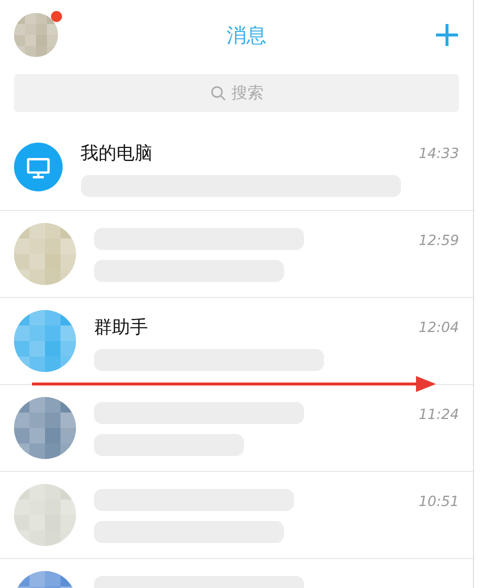 This screenshot has height=588, width=481. What do you see at coordinates (121, 327) in the screenshot?
I see `chat-name: 群助手` at bounding box center [121, 327].